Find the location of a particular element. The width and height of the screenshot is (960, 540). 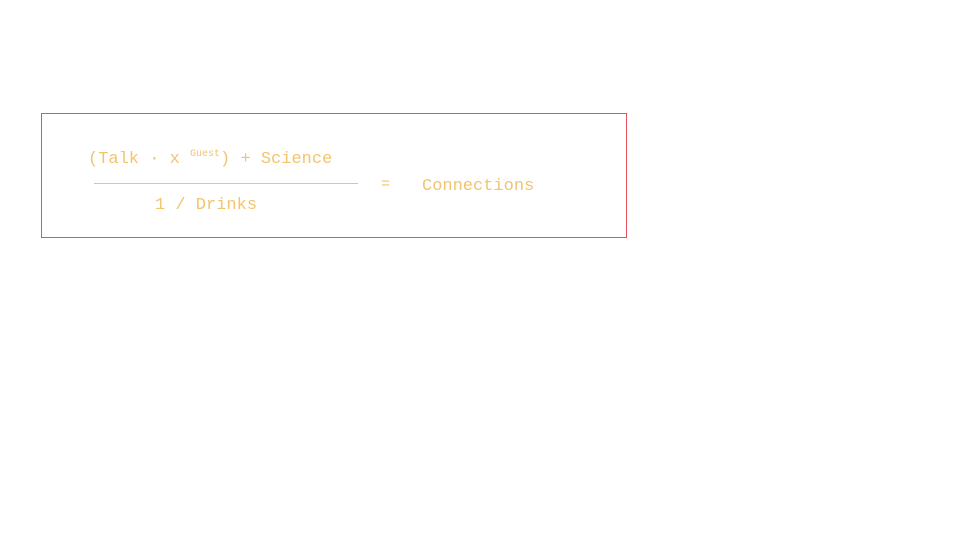

variable-x: x is located at coordinates (174, 159).